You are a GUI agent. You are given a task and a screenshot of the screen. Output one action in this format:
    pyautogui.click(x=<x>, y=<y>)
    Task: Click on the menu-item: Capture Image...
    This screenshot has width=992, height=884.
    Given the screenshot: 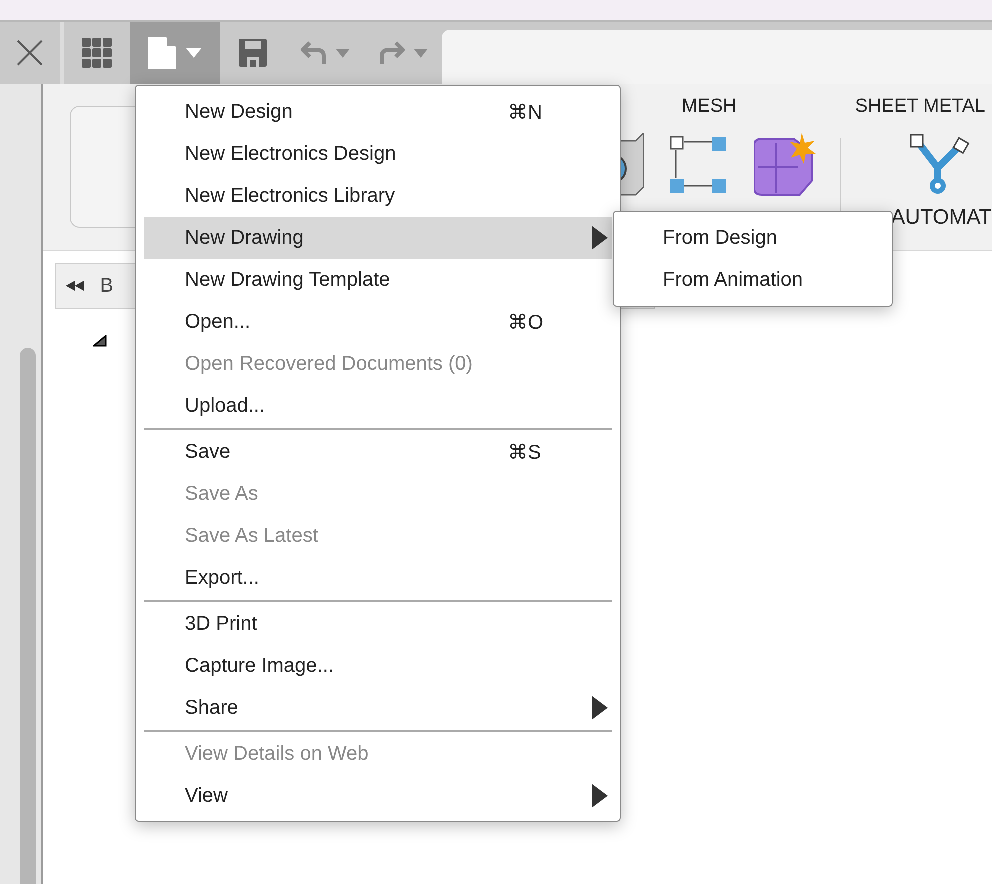 What is the action you would take?
    pyautogui.click(x=378, y=666)
    